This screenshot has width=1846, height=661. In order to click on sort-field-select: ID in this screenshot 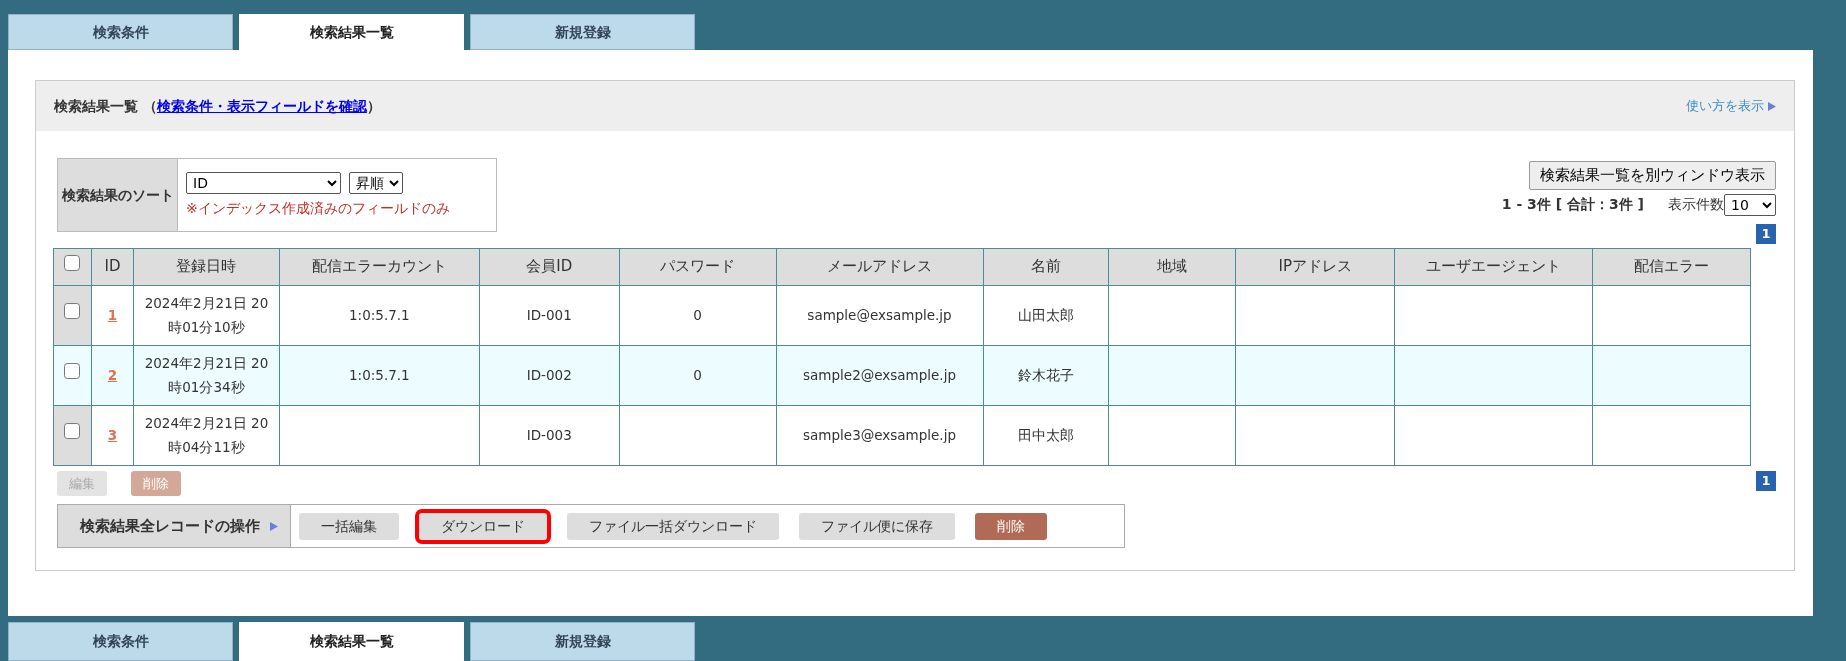, I will do `click(263, 182)`.